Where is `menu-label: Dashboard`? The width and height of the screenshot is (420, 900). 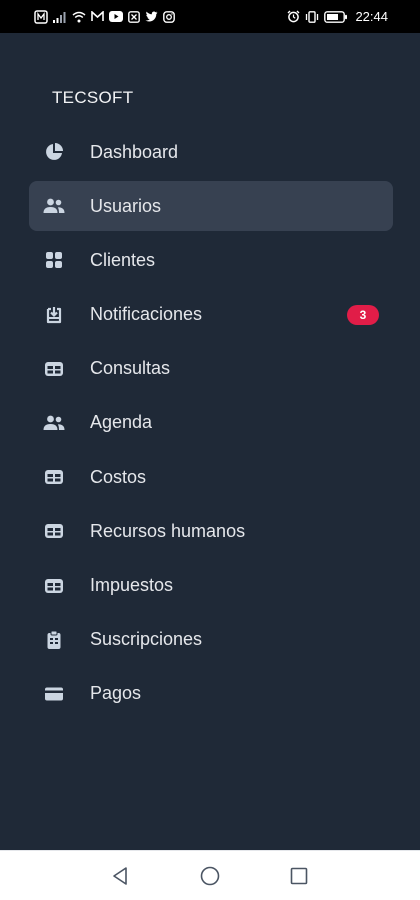
menu-label: Dashboard is located at coordinates (134, 151).